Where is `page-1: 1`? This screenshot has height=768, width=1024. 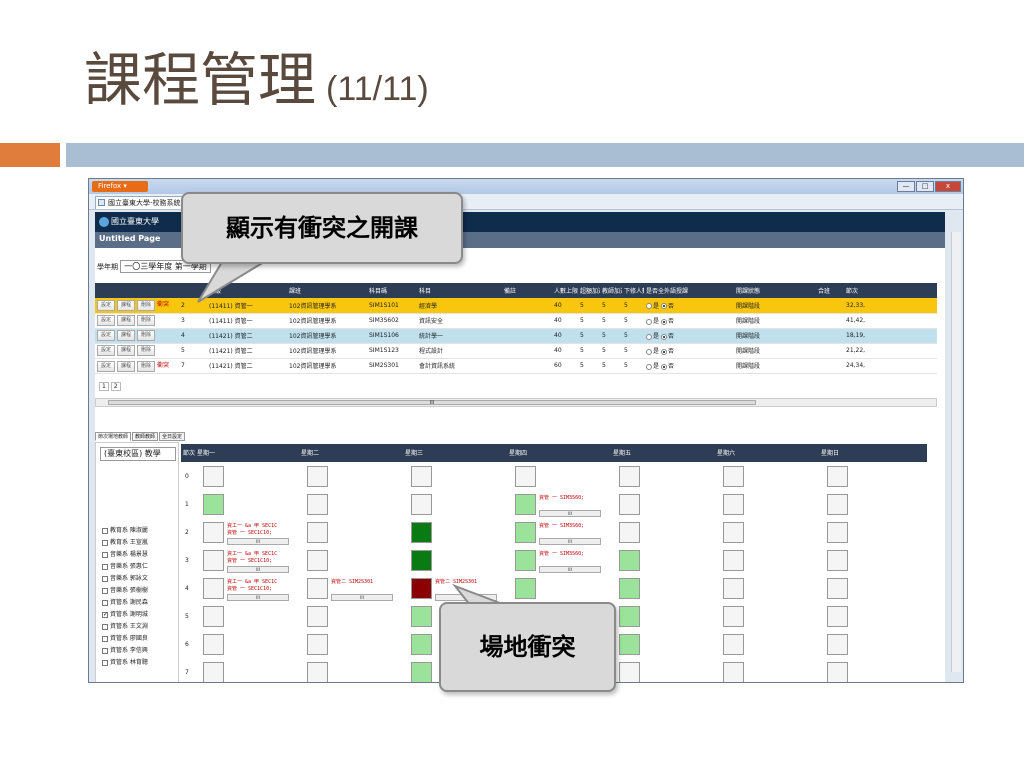
page-1: 1 is located at coordinates (104, 386).